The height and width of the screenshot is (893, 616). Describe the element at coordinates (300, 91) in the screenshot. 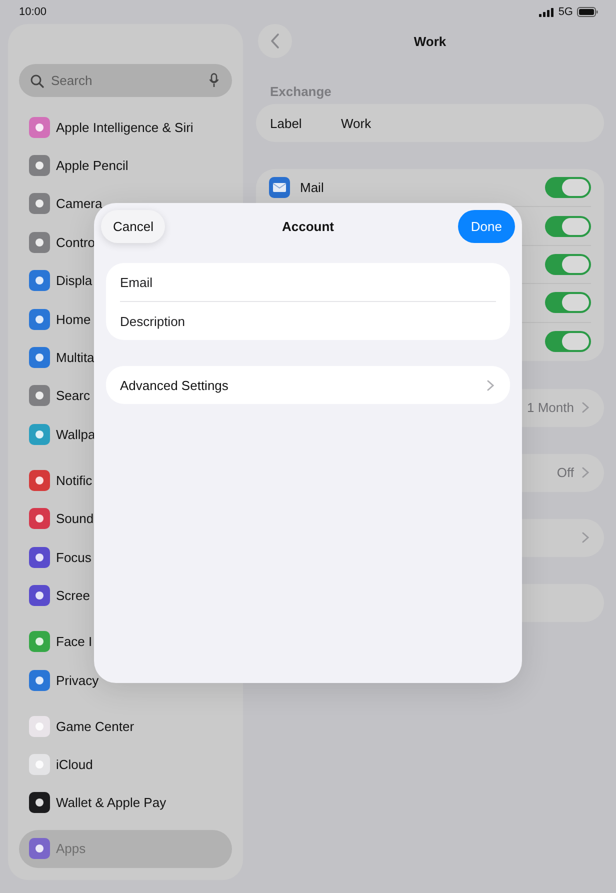

I see `section-header: Exchange` at that location.